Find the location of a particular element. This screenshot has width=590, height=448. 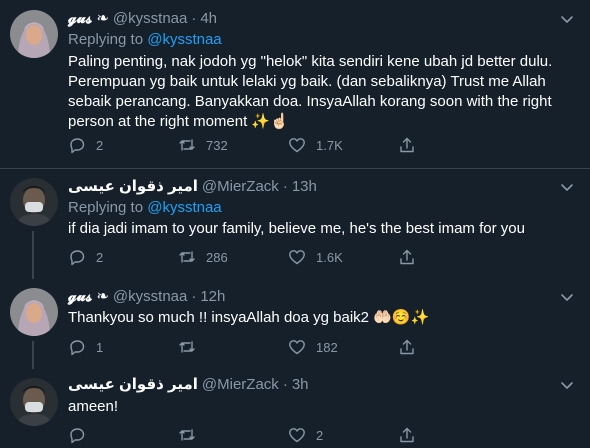

reply-button is located at coordinates (123, 435).